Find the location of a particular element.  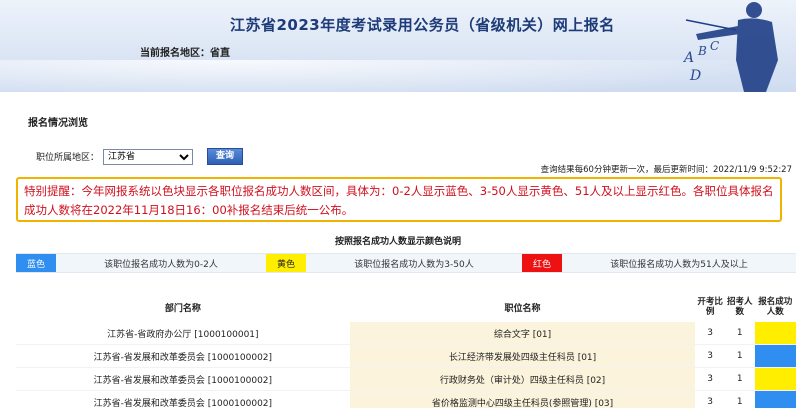

section-title: 报名情况浏览 is located at coordinates (58, 123).